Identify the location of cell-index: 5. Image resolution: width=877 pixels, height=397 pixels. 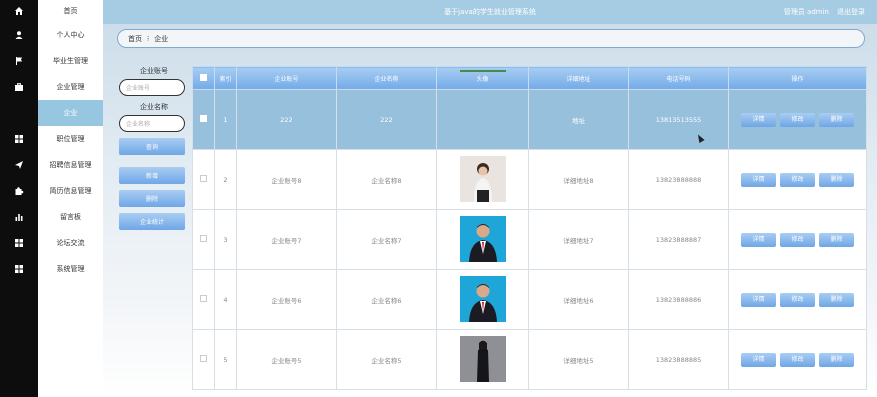
(225, 359).